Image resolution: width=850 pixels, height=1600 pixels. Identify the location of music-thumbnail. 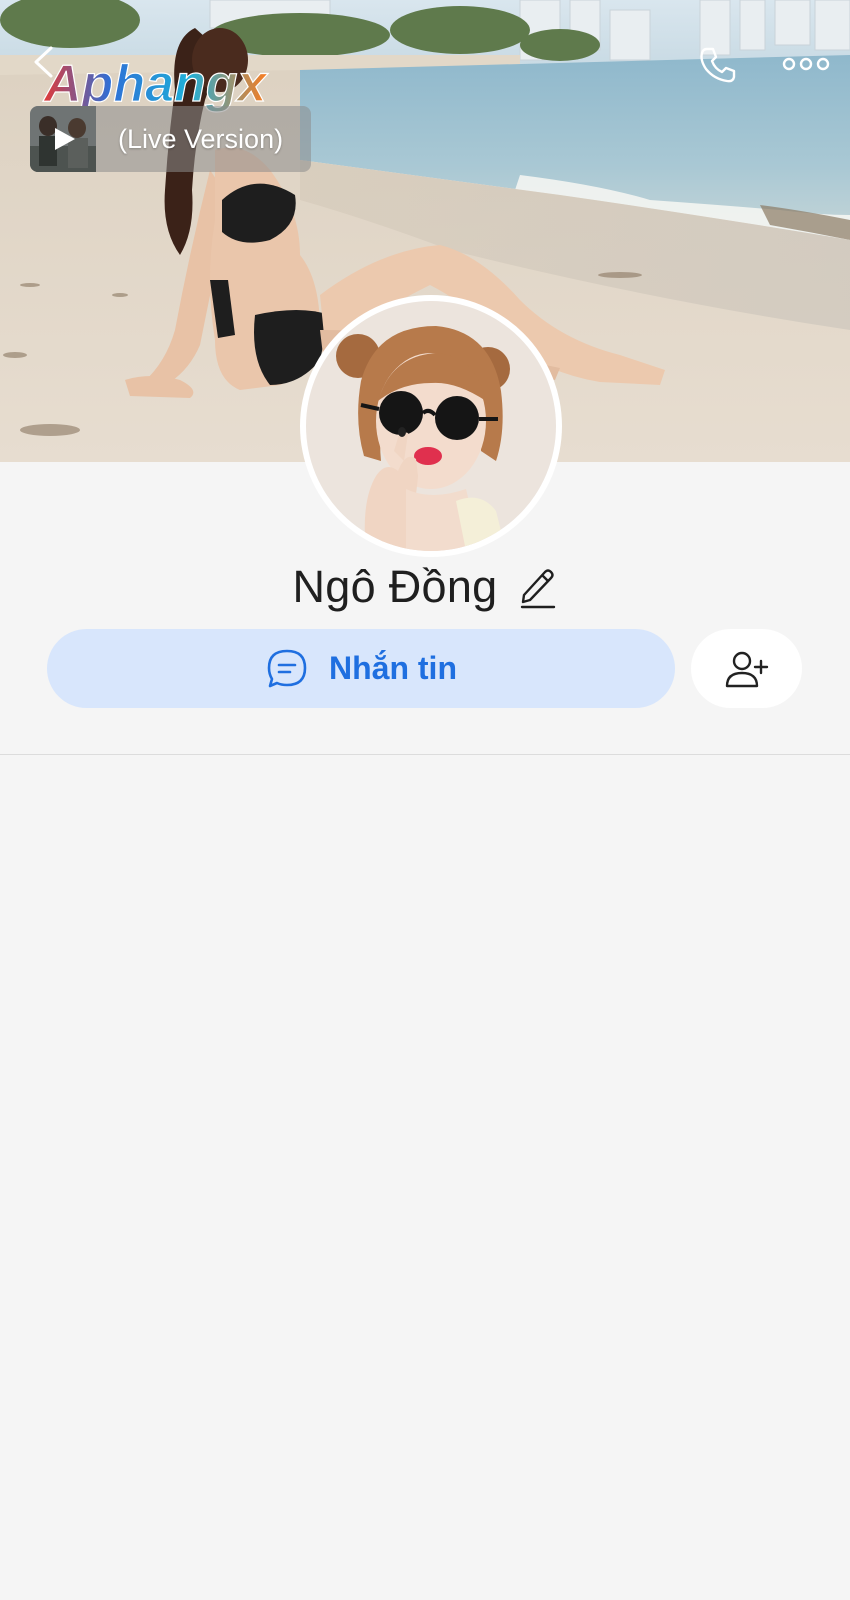
(63, 139).